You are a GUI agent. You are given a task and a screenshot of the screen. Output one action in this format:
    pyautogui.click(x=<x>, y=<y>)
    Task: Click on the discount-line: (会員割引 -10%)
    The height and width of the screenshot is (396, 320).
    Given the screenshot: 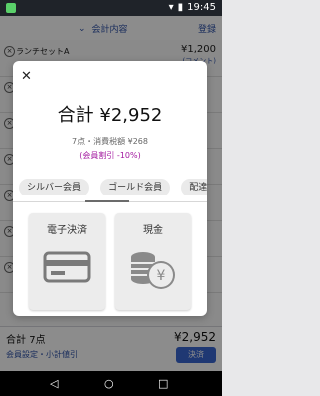 What is the action you would take?
    pyautogui.click(x=110, y=155)
    